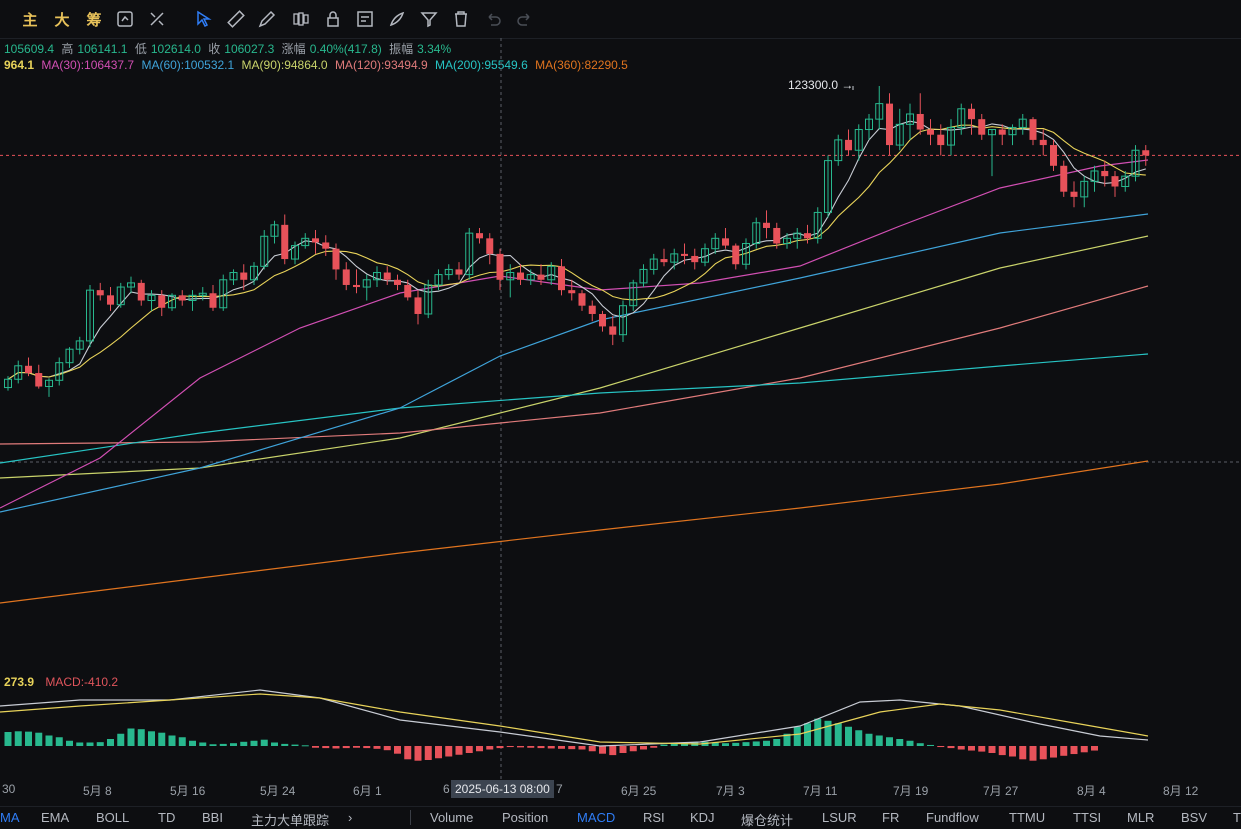 This screenshot has height=829, width=1241. Describe the element at coordinates (429, 19) in the screenshot. I see `filter-icon` at that location.